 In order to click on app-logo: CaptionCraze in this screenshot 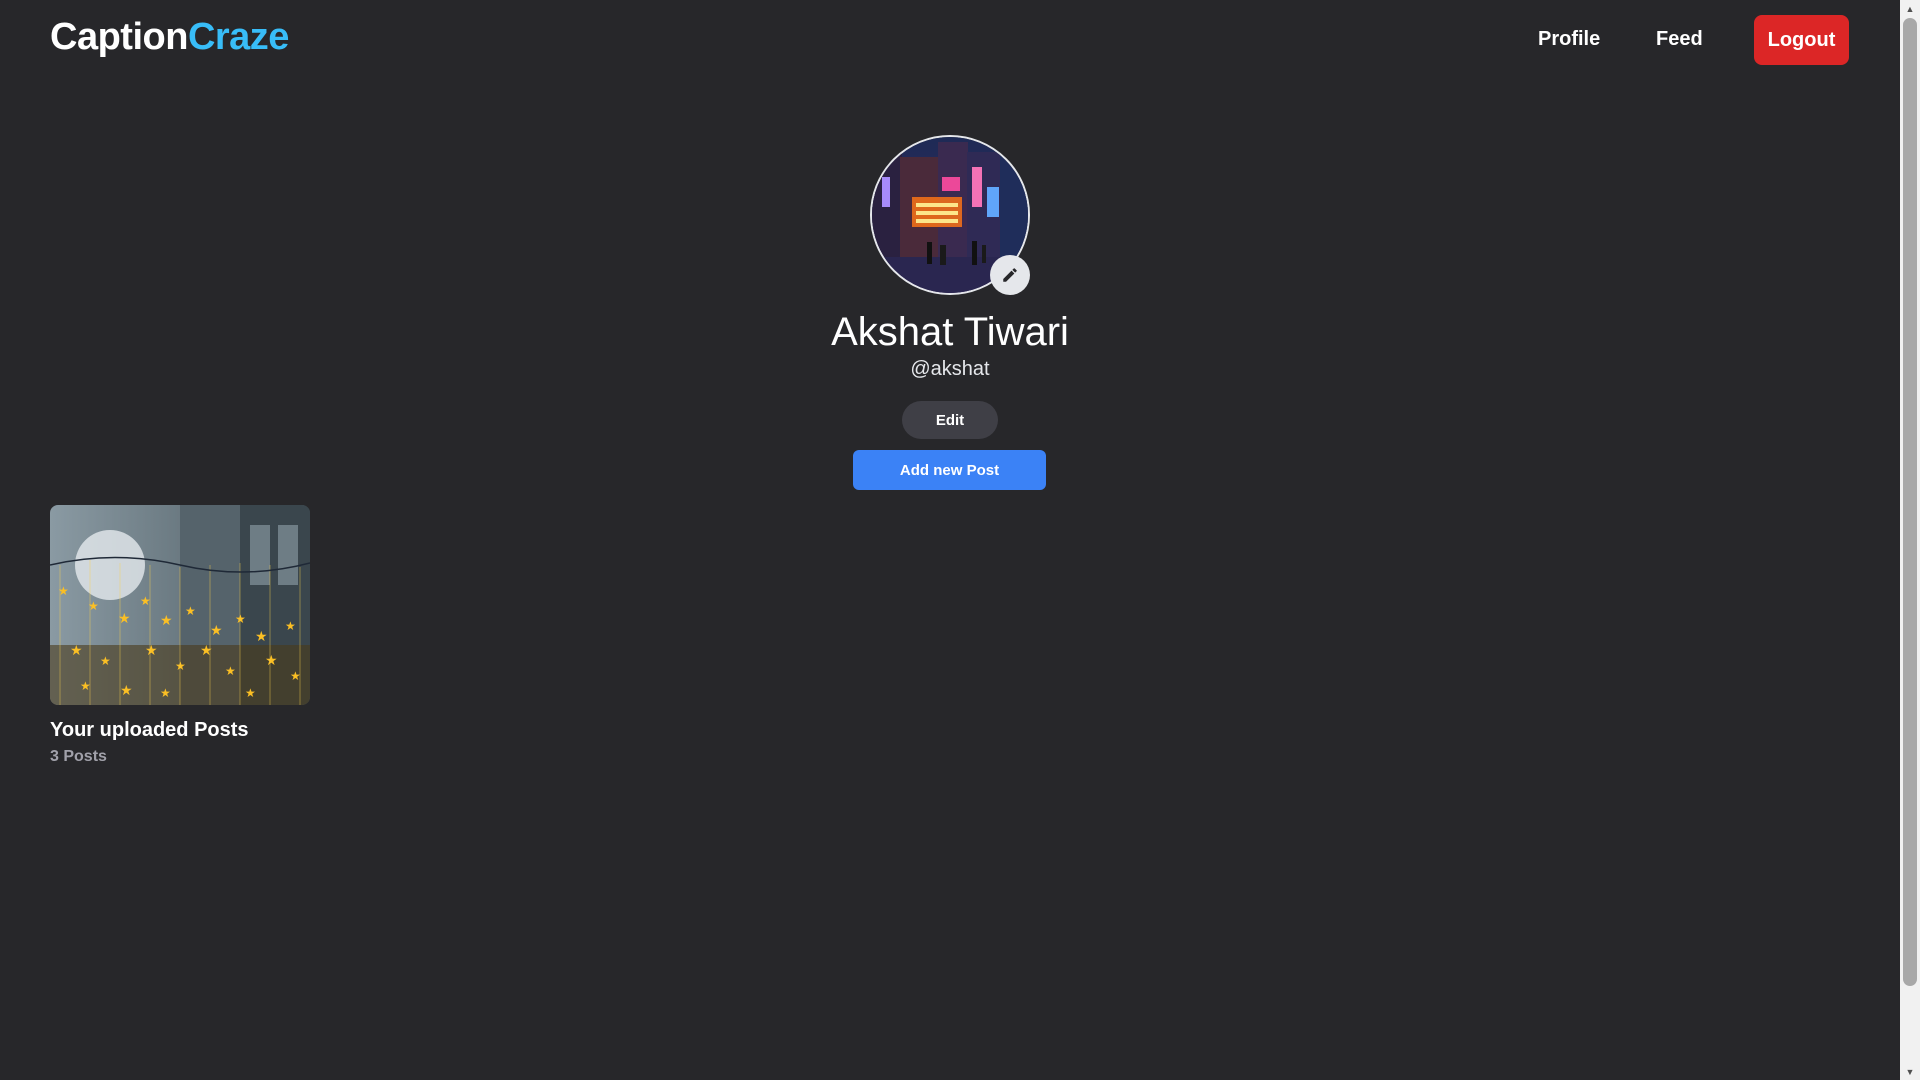, I will do `click(169, 37)`.